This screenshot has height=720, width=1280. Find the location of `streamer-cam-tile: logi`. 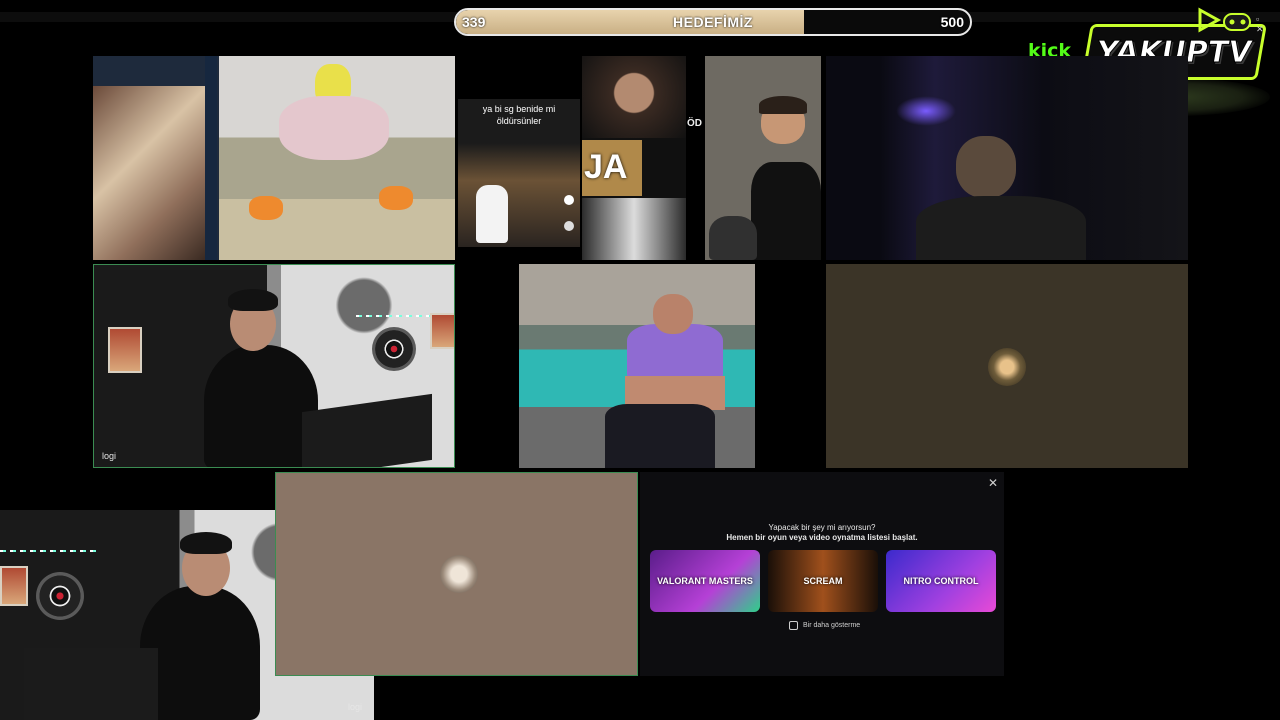

streamer-cam-tile: logi is located at coordinates (274, 366).